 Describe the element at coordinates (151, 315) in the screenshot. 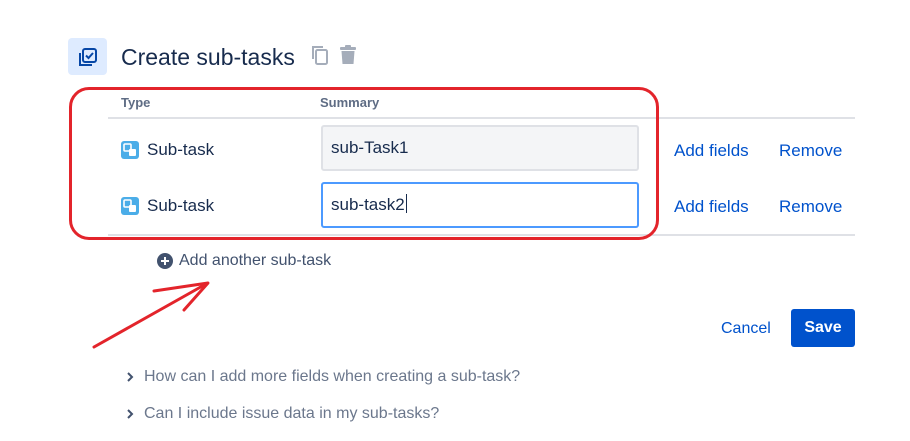

I see `annotation-arrow` at that location.